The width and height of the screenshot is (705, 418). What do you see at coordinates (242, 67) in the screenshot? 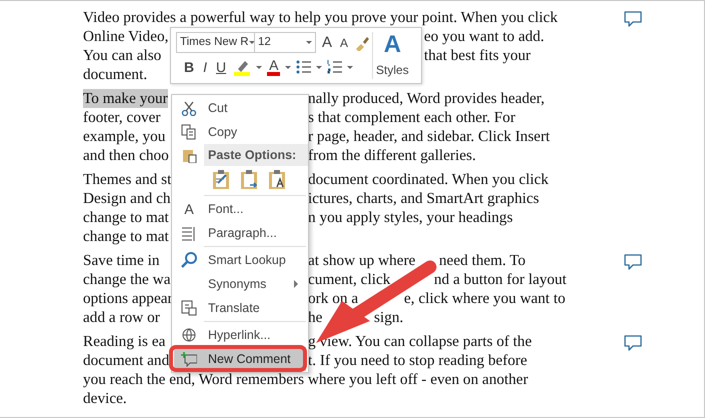
I see `highlighter-icon` at bounding box center [242, 67].